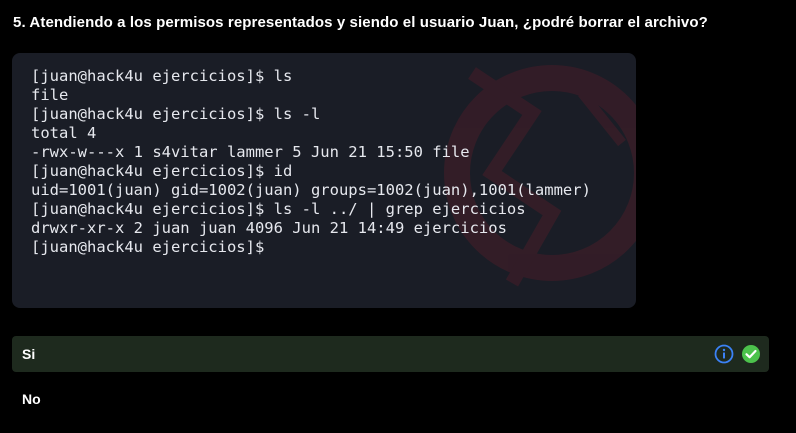 The height and width of the screenshot is (433, 796). Describe the element at coordinates (390, 354) in the screenshot. I see `answer-option-si: Si` at that location.